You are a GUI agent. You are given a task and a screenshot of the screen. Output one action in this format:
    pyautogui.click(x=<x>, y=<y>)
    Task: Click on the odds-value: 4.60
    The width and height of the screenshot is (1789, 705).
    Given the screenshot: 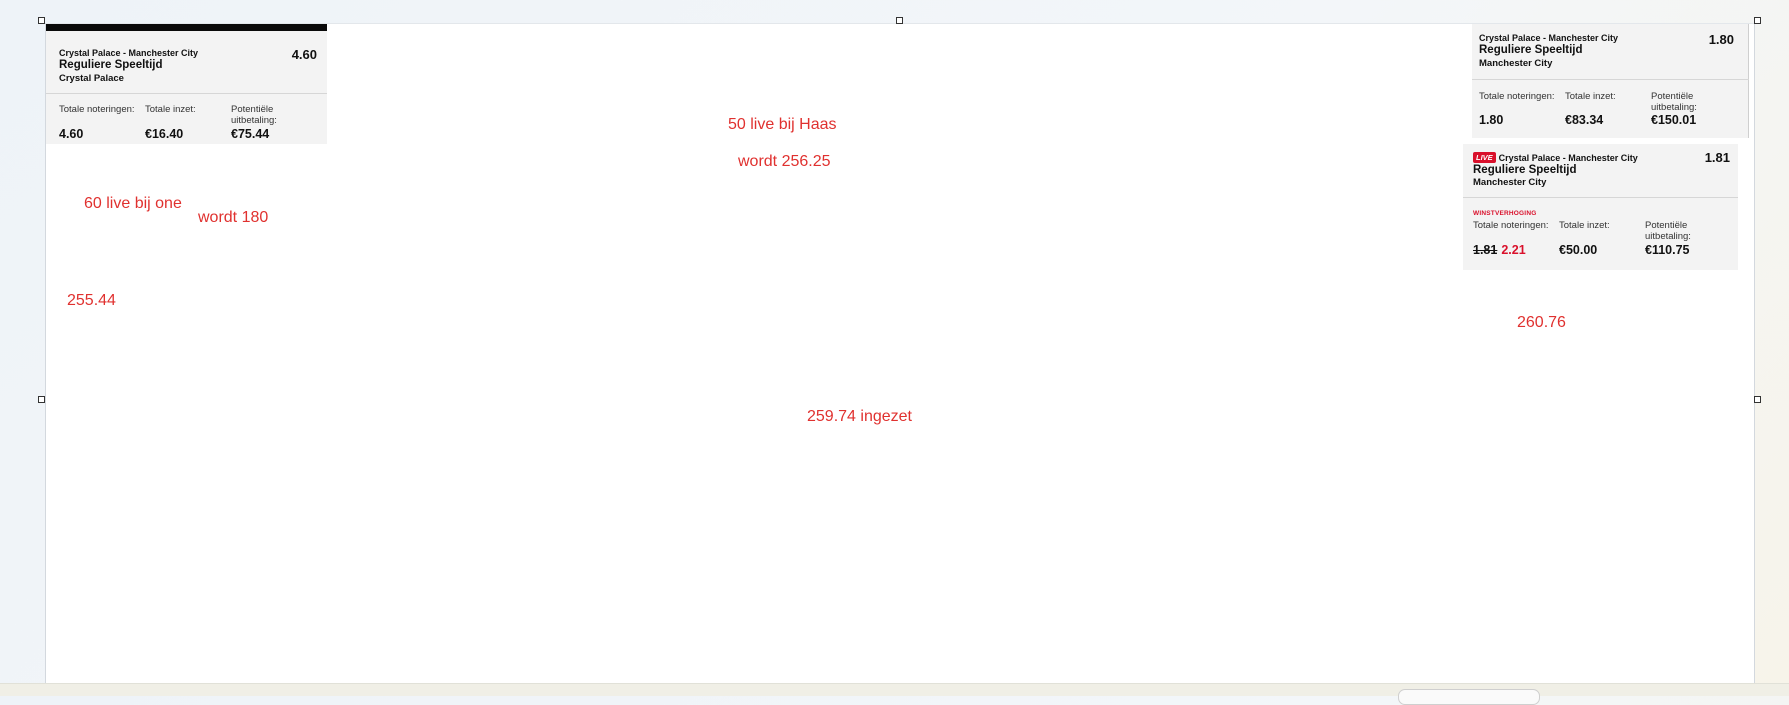 What is the action you would take?
    pyautogui.click(x=304, y=54)
    